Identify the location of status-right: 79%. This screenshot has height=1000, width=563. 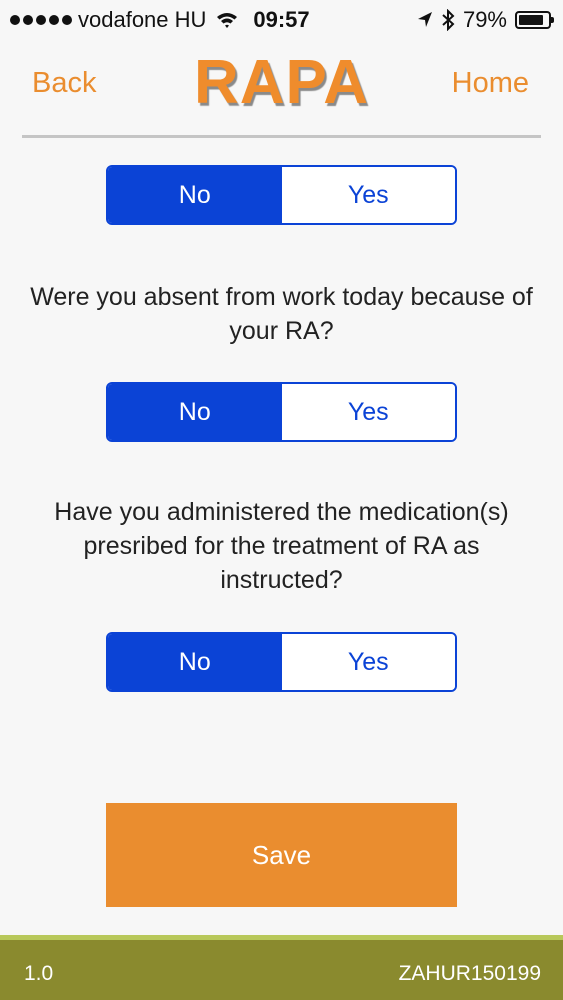
(485, 20).